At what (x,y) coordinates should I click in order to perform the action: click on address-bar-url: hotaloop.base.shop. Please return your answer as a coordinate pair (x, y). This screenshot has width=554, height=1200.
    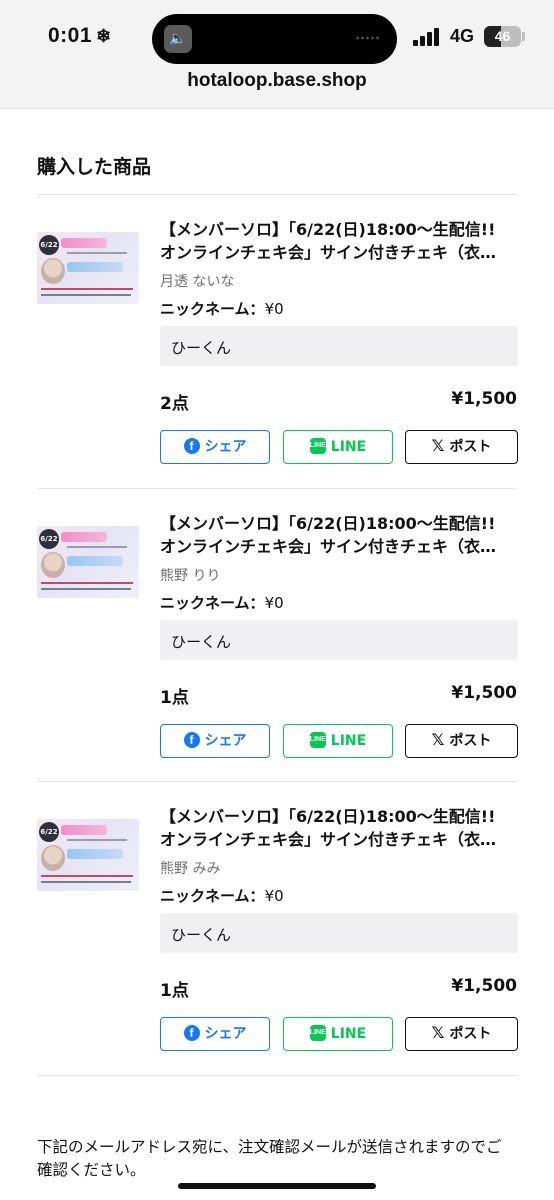
    Looking at the image, I should click on (277, 81).